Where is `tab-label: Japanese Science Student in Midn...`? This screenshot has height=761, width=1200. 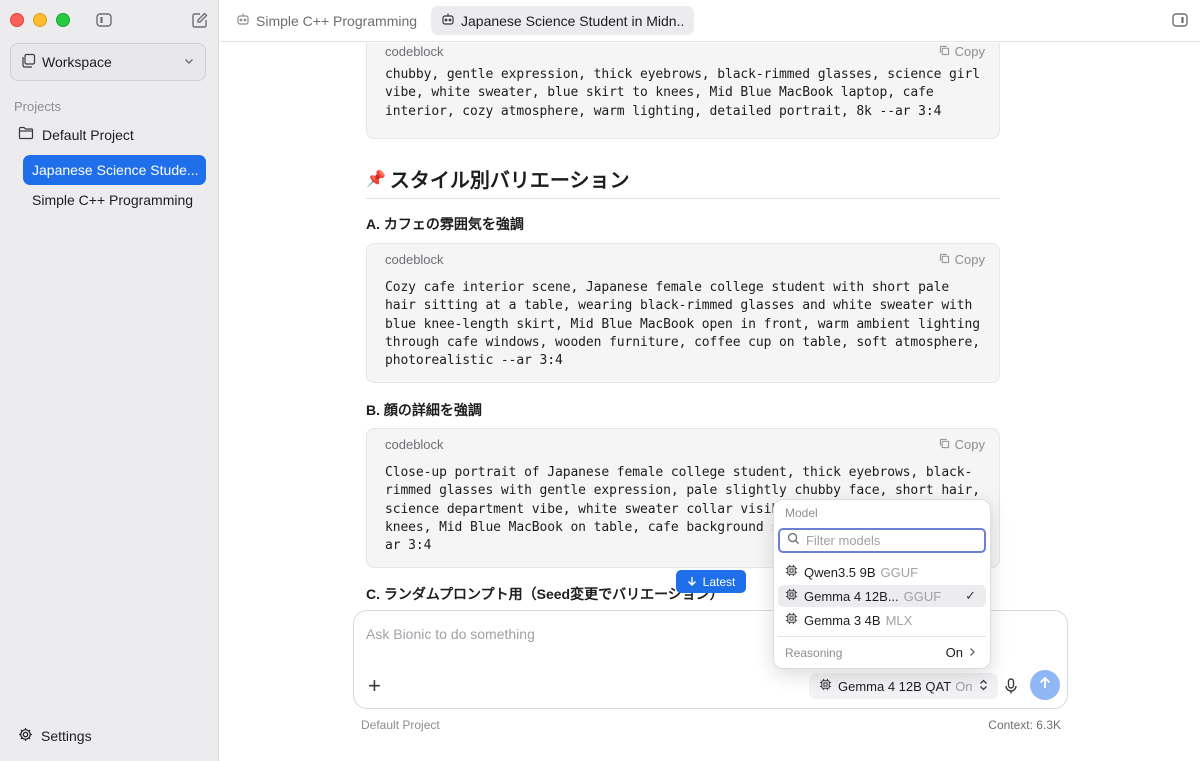
tab-label: Japanese Science Student in Midn... is located at coordinates (572, 20).